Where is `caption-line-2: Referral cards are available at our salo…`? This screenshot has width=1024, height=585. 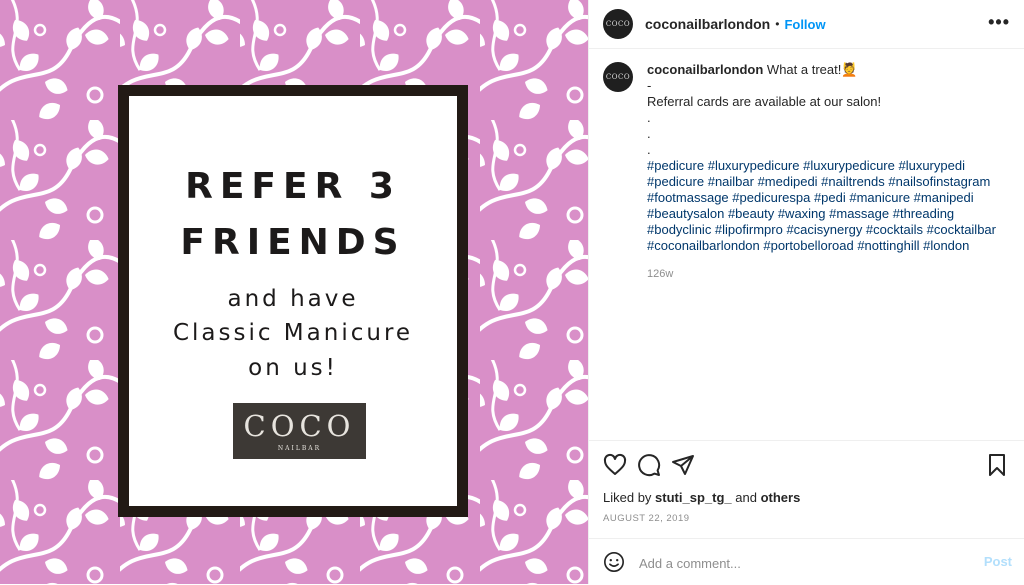 caption-line-2: Referral cards are available at our salo… is located at coordinates (764, 101).